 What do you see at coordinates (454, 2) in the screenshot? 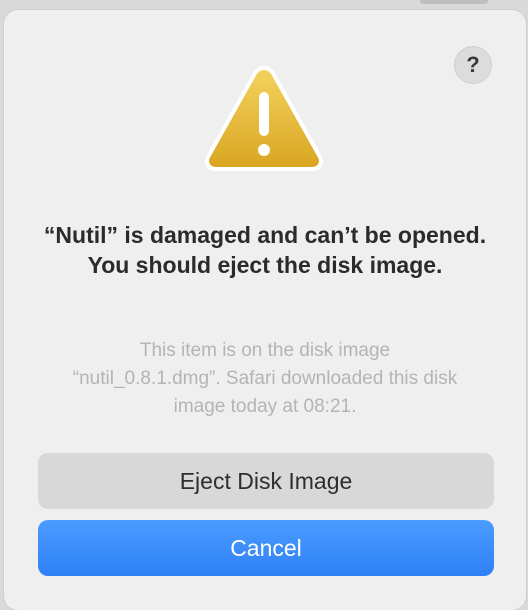
I see `background-window-tab` at bounding box center [454, 2].